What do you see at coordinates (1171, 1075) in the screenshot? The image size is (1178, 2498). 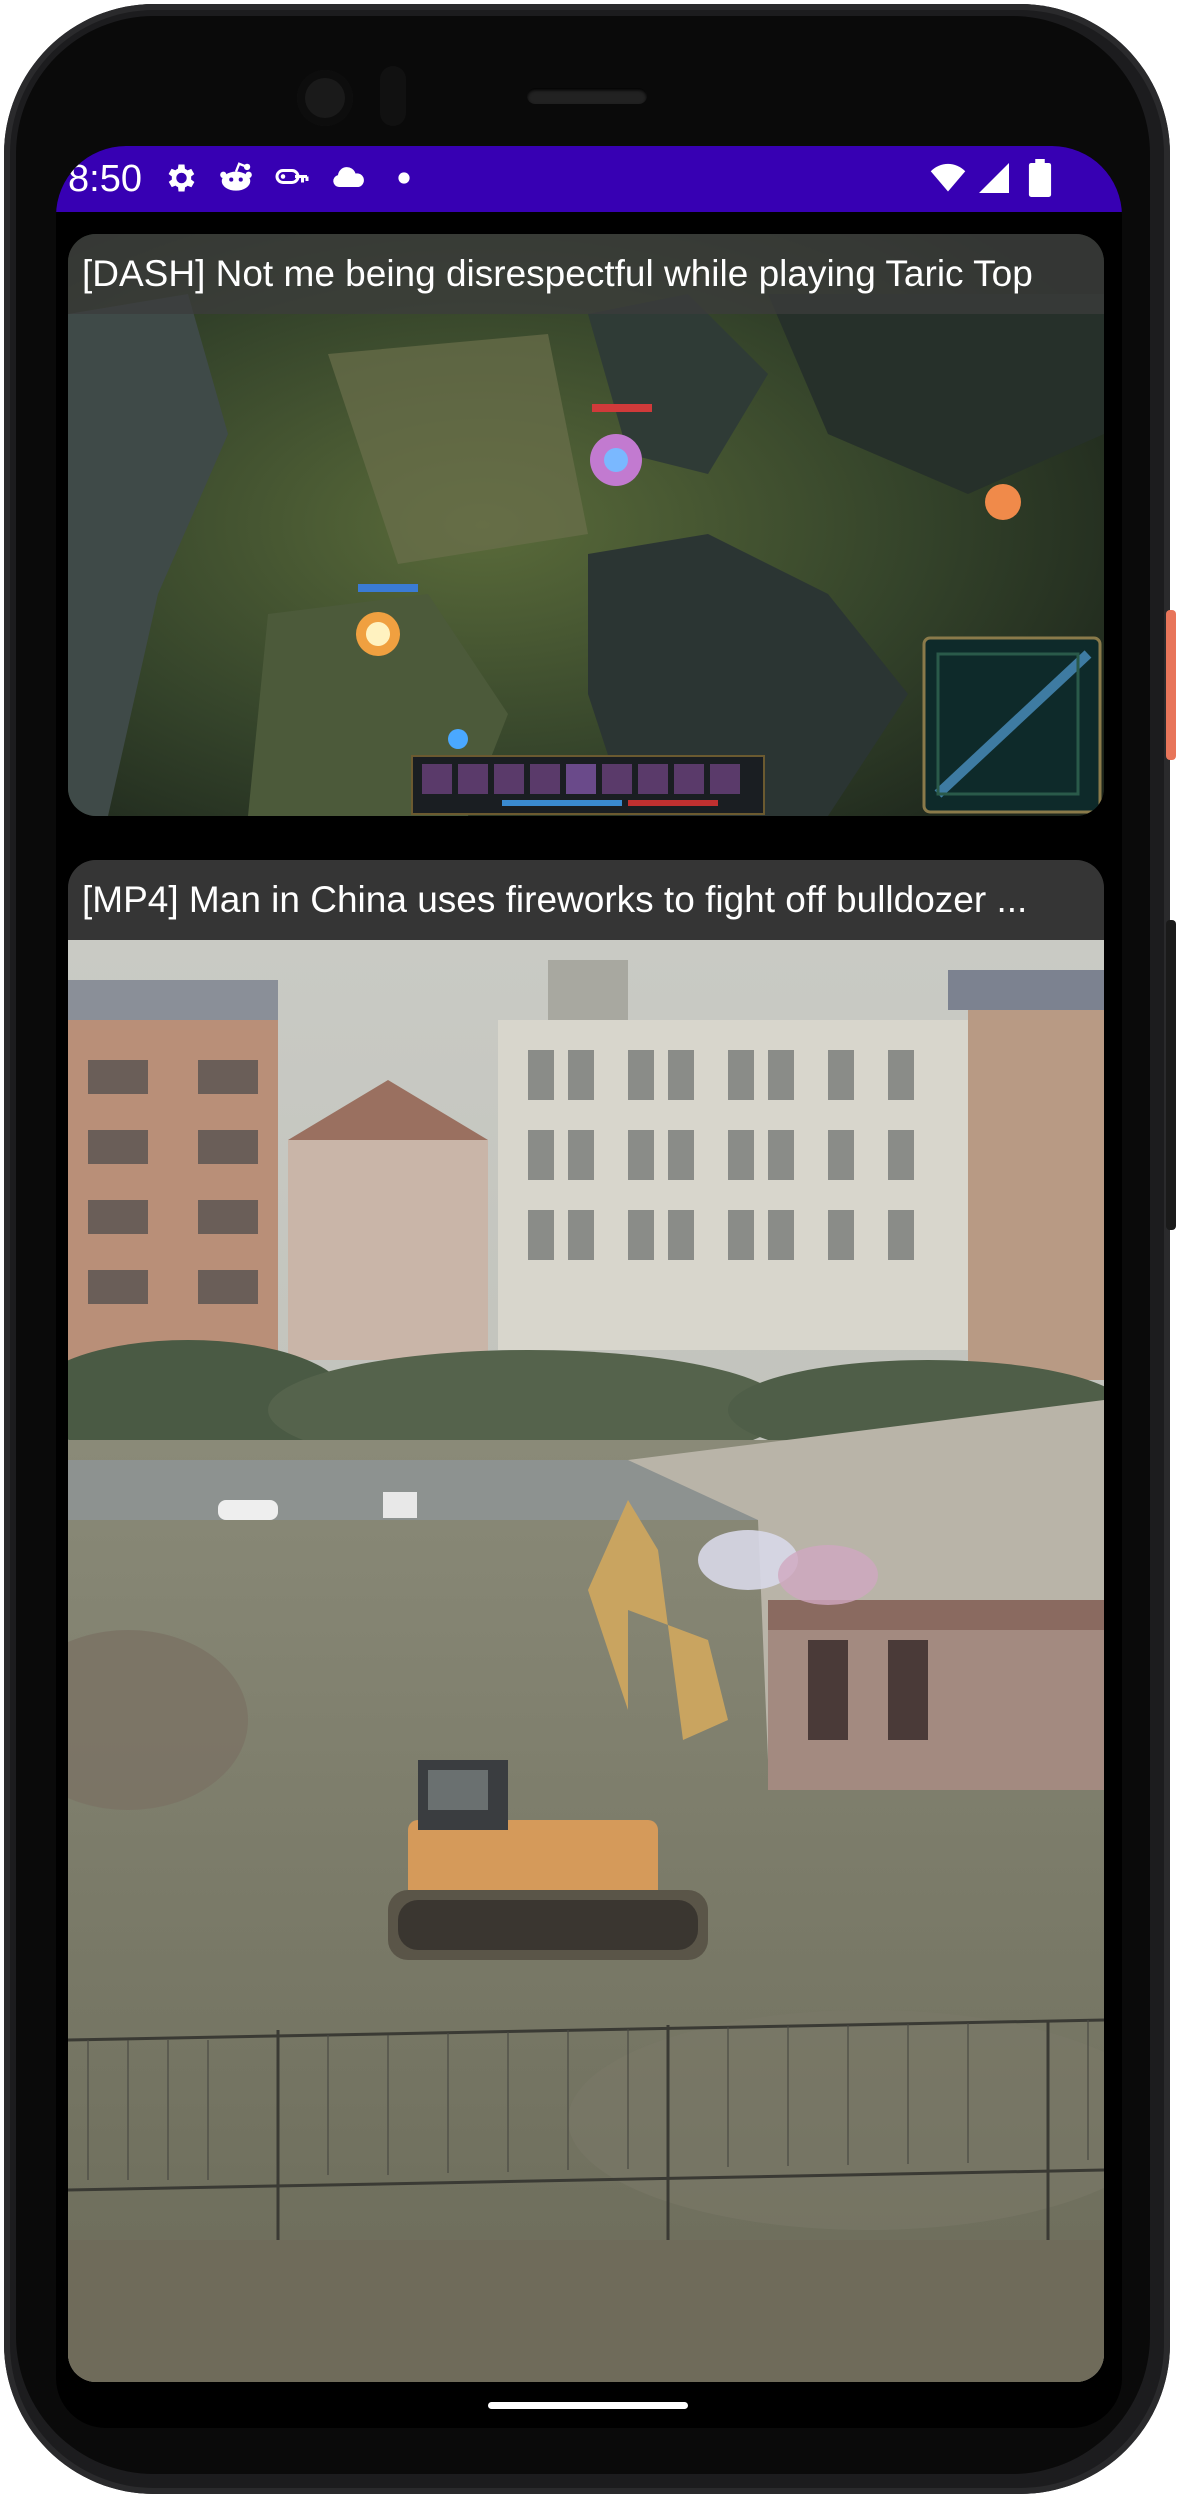 I see `volume-button` at bounding box center [1171, 1075].